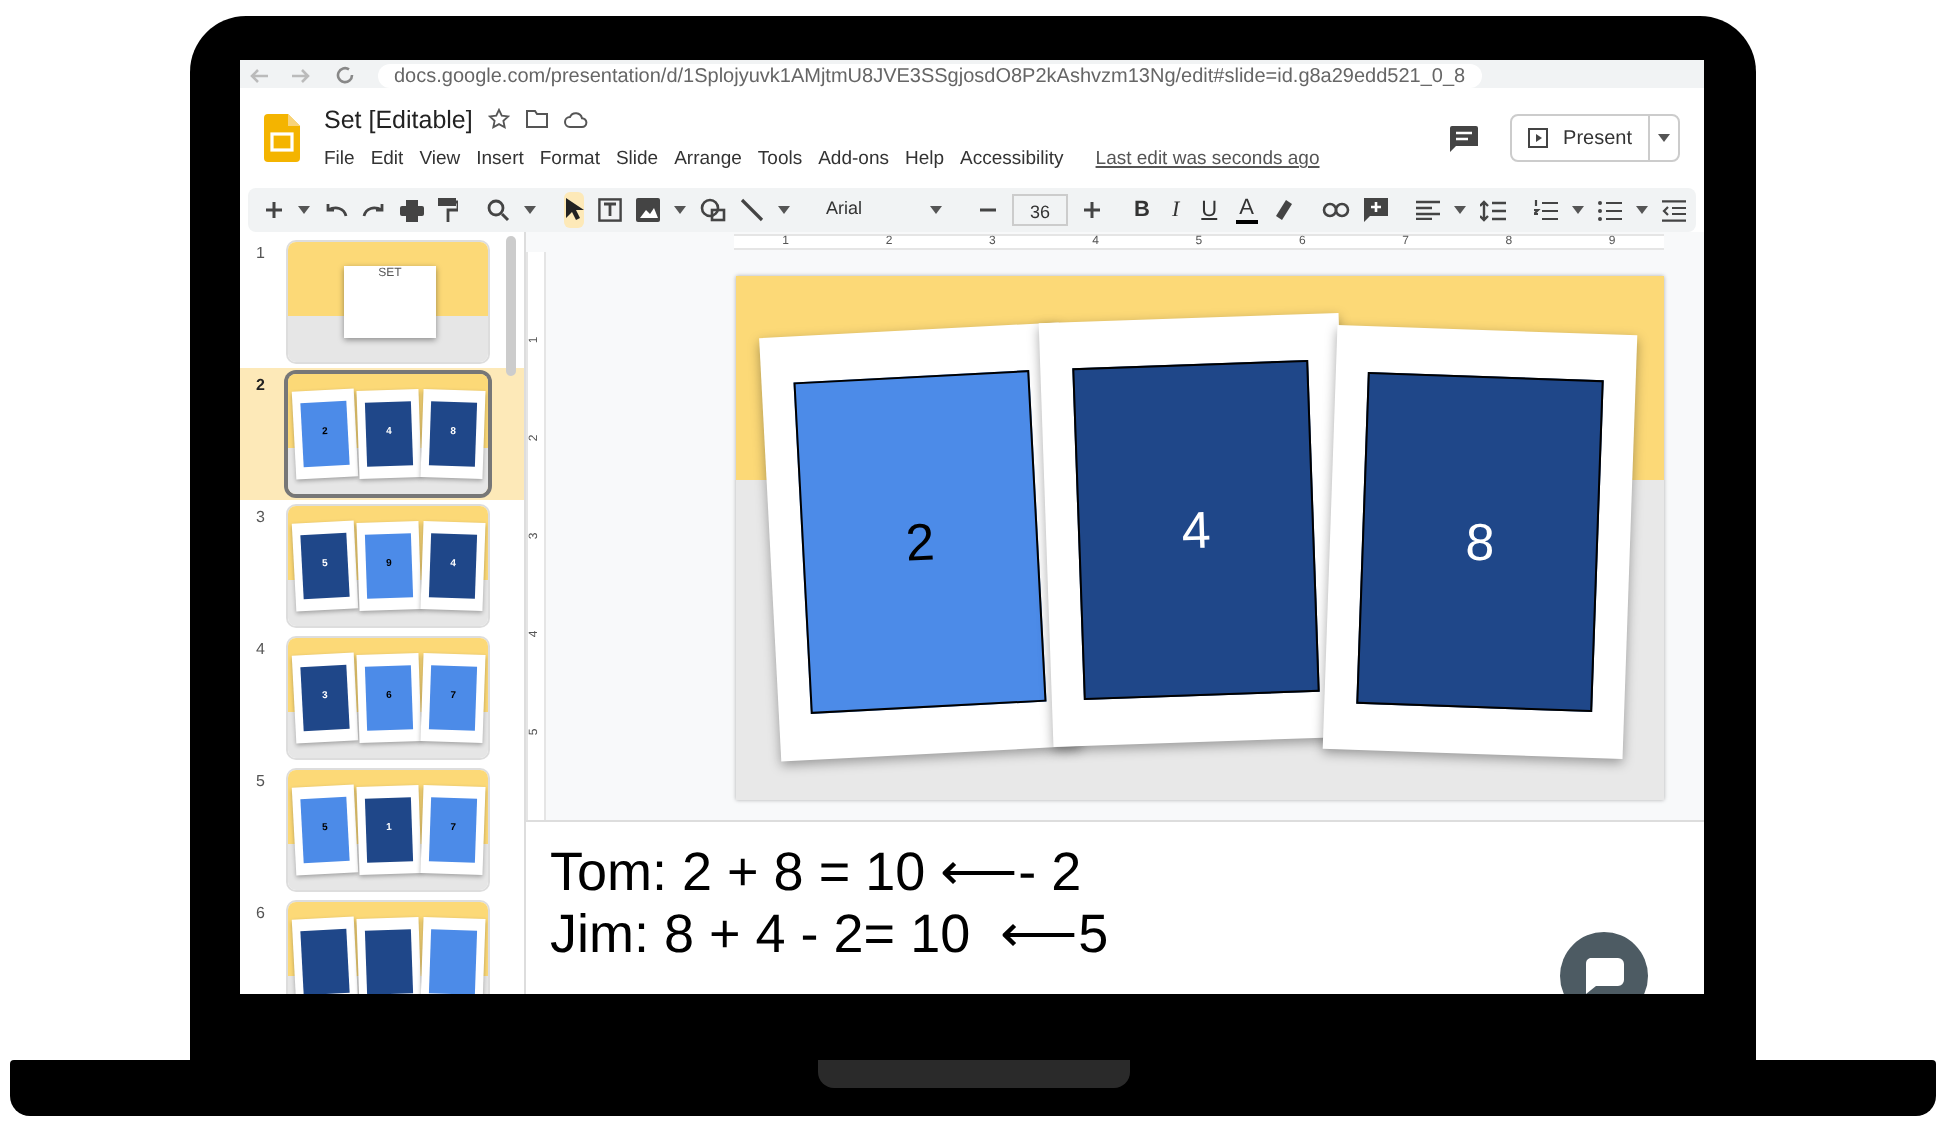 The height and width of the screenshot is (1144, 1944). What do you see at coordinates (1492, 210) in the screenshot?
I see `line-spacing-icon` at bounding box center [1492, 210].